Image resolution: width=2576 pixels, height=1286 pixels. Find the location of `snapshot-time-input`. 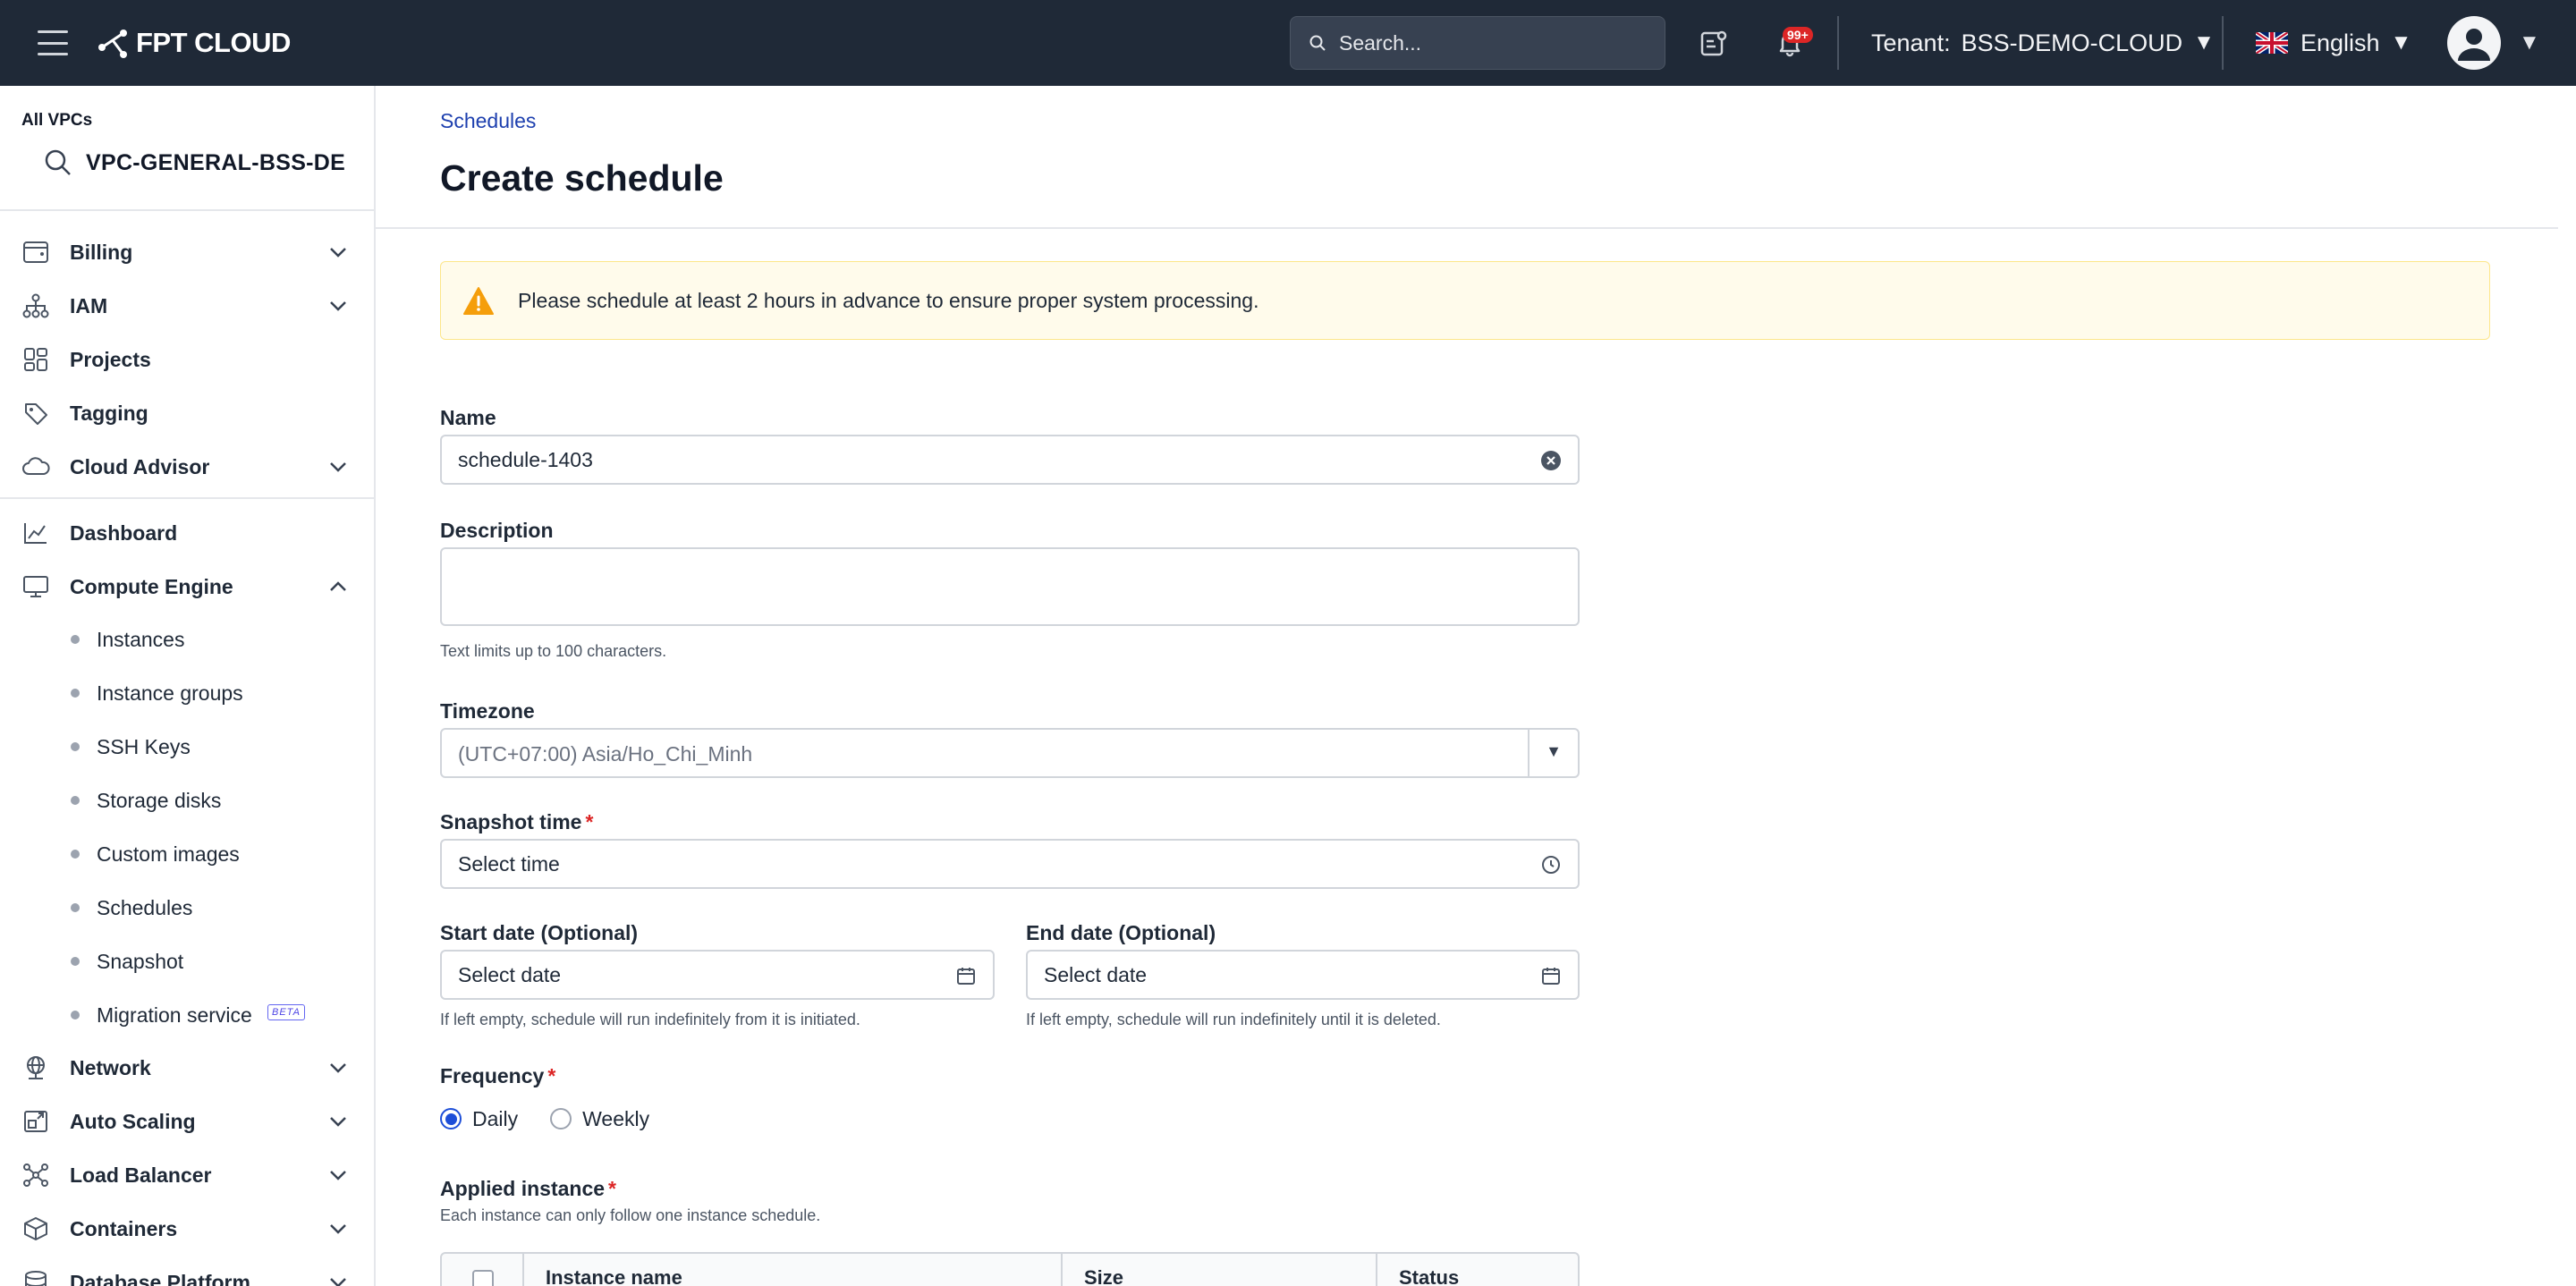

snapshot-time-input is located at coordinates (1018, 863).